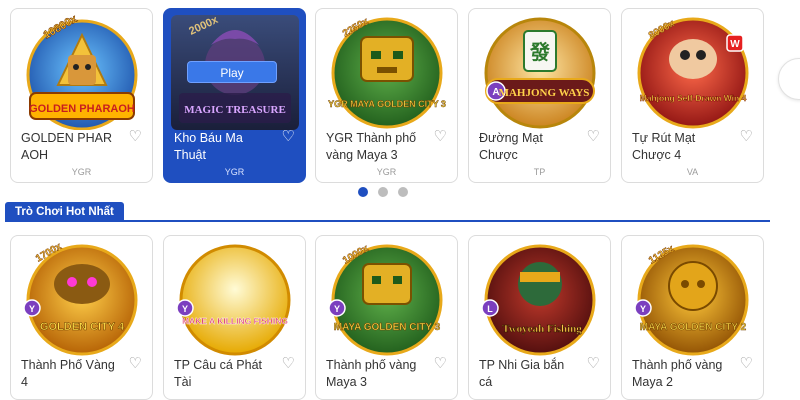 The image size is (800, 400). What do you see at coordinates (692, 172) in the screenshot?
I see `game-provider: VA` at bounding box center [692, 172].